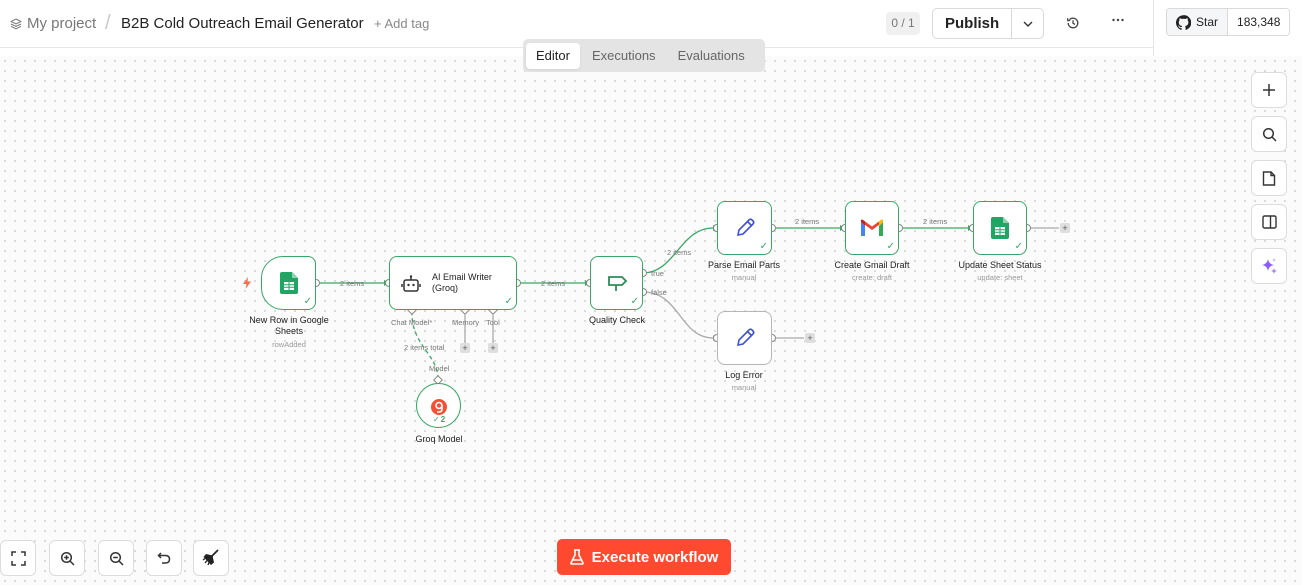 The height and width of the screenshot is (585, 1302). I want to click on node-quality-check: ✓, so click(616, 283).